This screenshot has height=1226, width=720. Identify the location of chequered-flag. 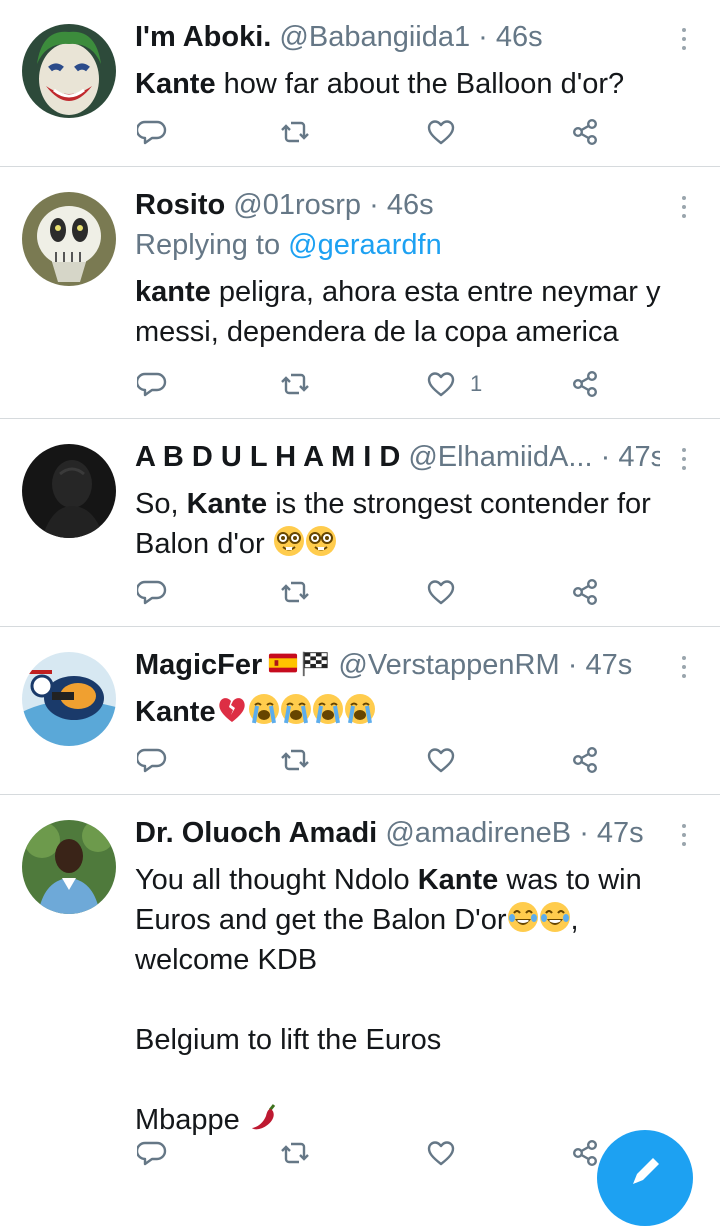
(315, 664).